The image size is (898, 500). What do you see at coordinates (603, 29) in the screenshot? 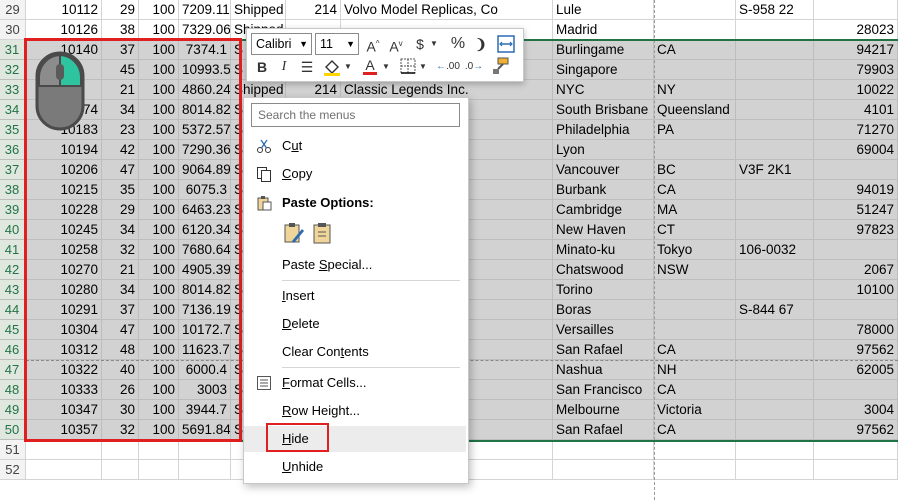
I see `table-cell: Madrid` at bounding box center [603, 29].